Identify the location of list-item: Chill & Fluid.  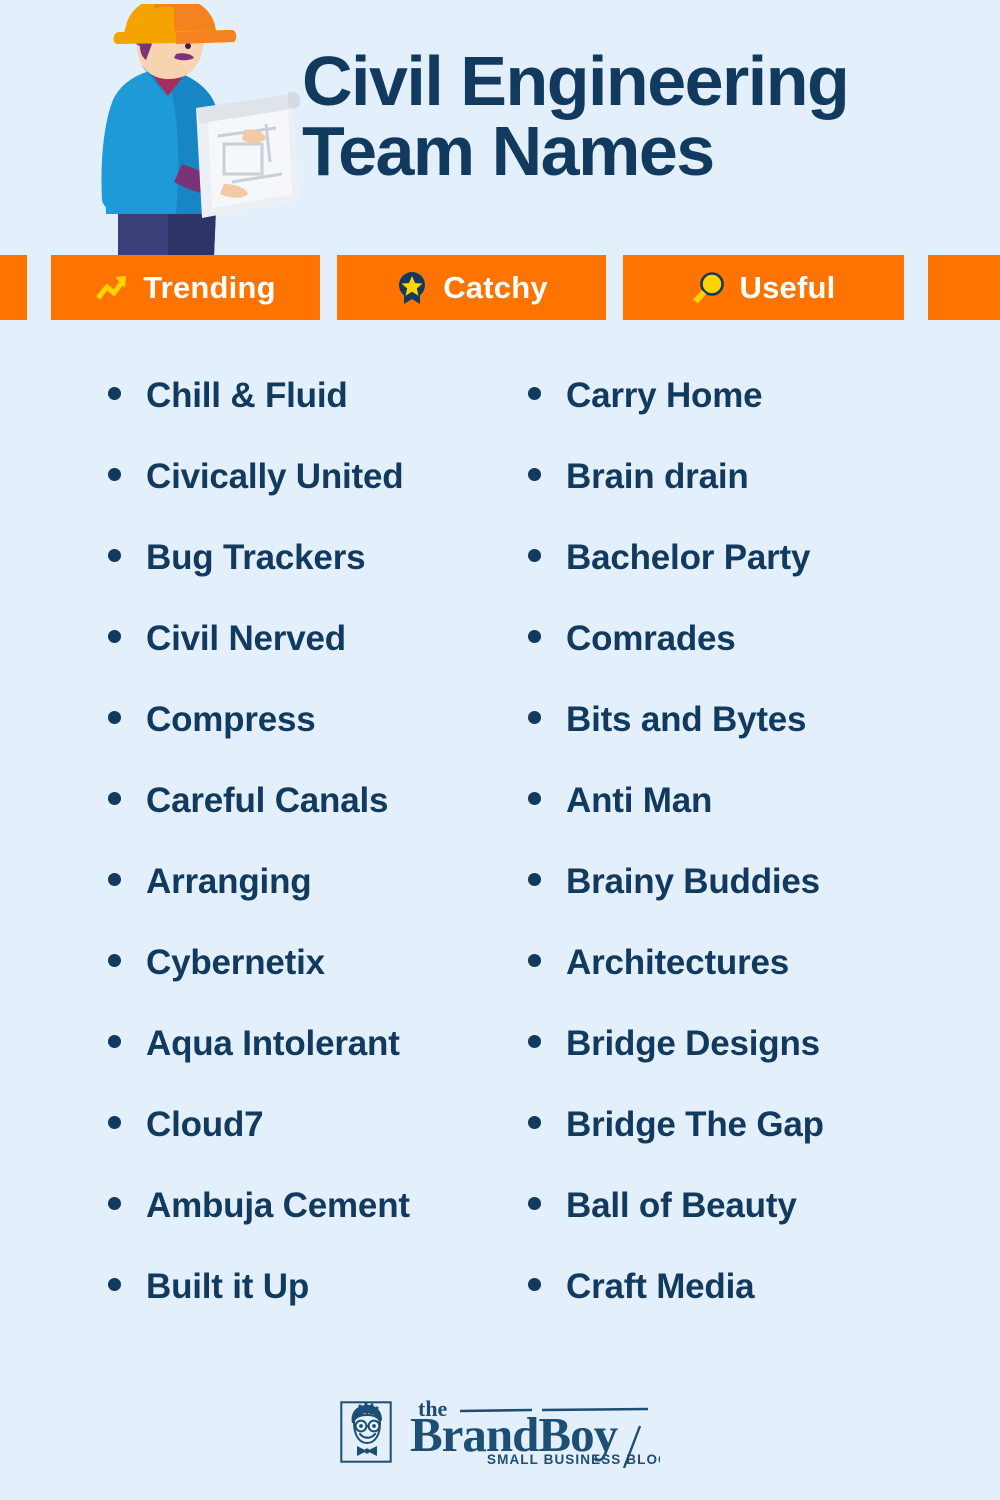
(318, 418).